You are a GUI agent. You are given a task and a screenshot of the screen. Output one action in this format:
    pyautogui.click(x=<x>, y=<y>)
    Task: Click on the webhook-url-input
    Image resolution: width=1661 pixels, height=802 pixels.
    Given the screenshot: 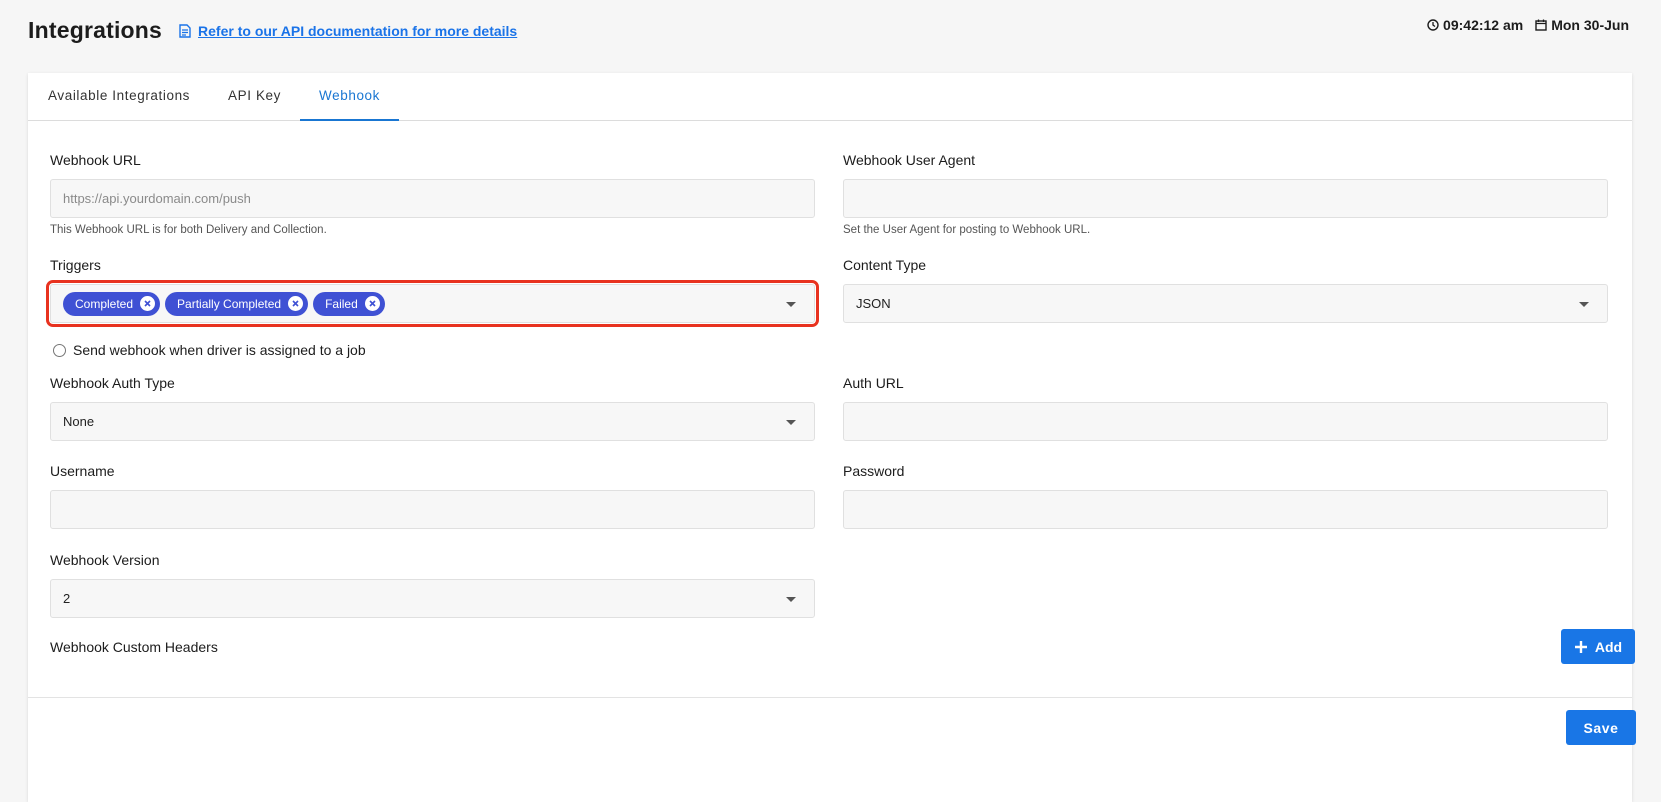 What is the action you would take?
    pyautogui.click(x=432, y=198)
    